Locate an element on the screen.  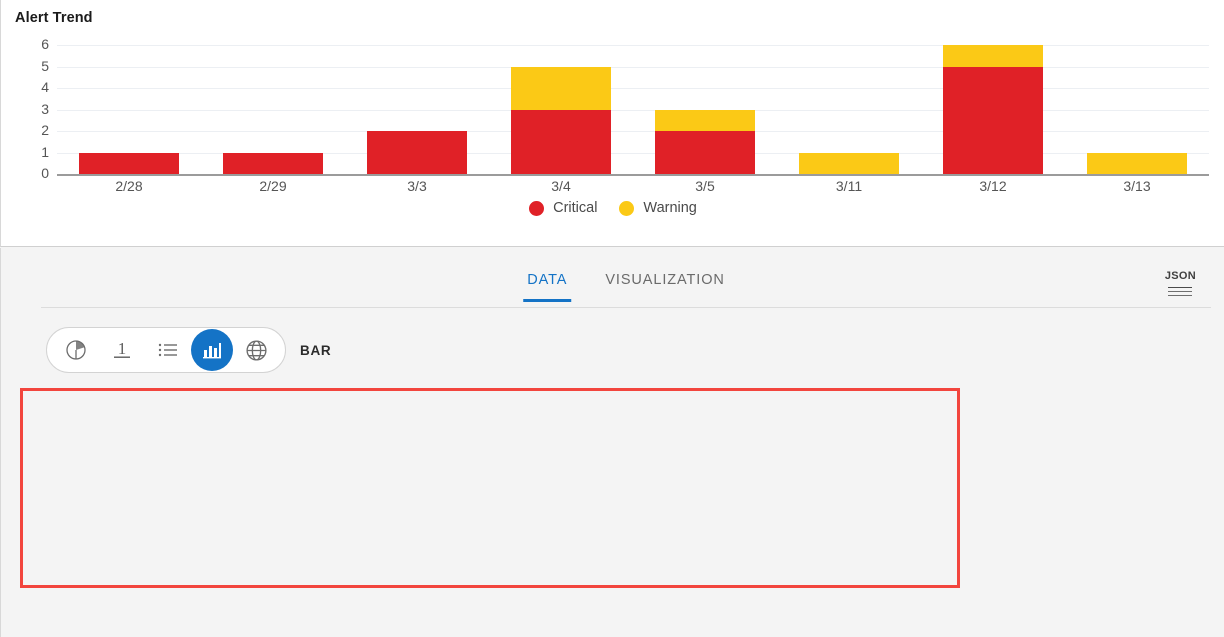
chart-type-selector: 1 BAR is located at coordinates (188, 350).